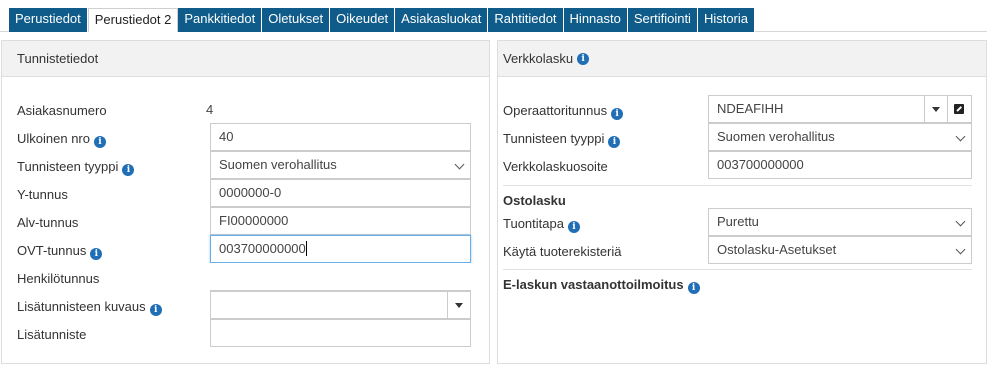 This screenshot has width=987, height=366. I want to click on panel-title: Tunnistetiedot, so click(245, 59).